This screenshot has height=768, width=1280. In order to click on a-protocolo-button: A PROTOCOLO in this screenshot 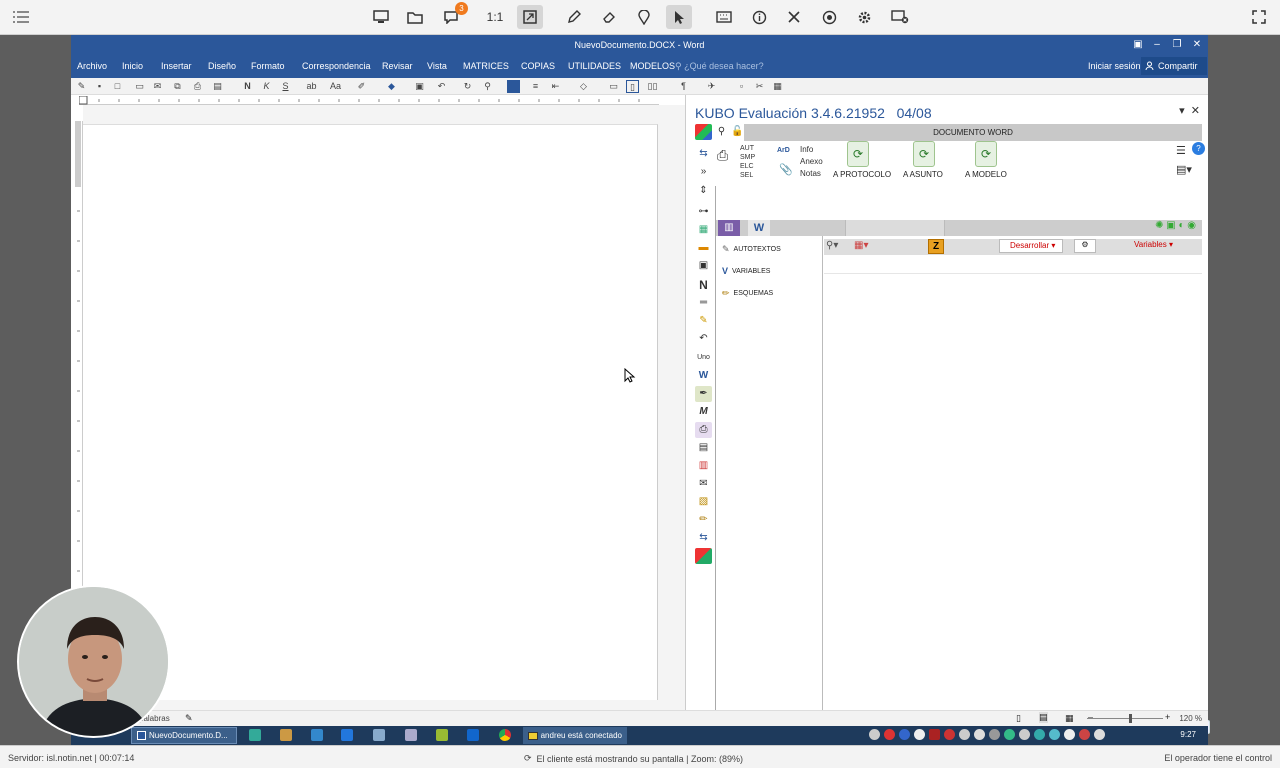, I will do `click(862, 174)`.